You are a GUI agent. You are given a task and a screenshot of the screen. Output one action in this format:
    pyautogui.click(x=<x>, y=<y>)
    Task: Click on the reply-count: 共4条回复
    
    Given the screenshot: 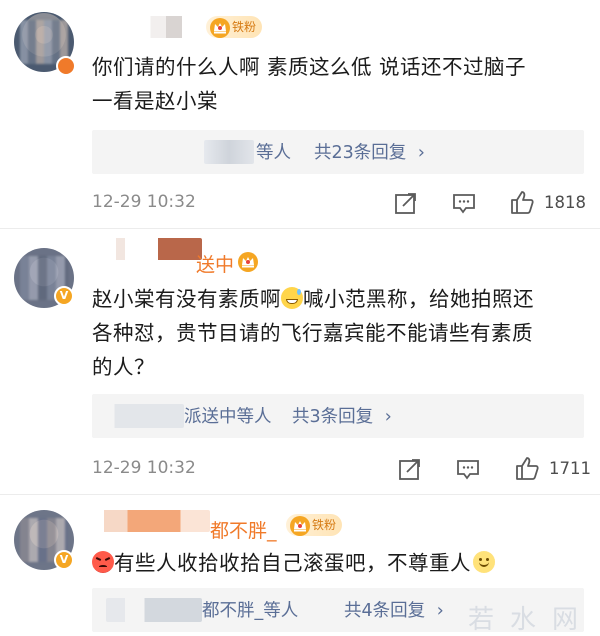 What is the action you would take?
    pyautogui.click(x=385, y=611)
    